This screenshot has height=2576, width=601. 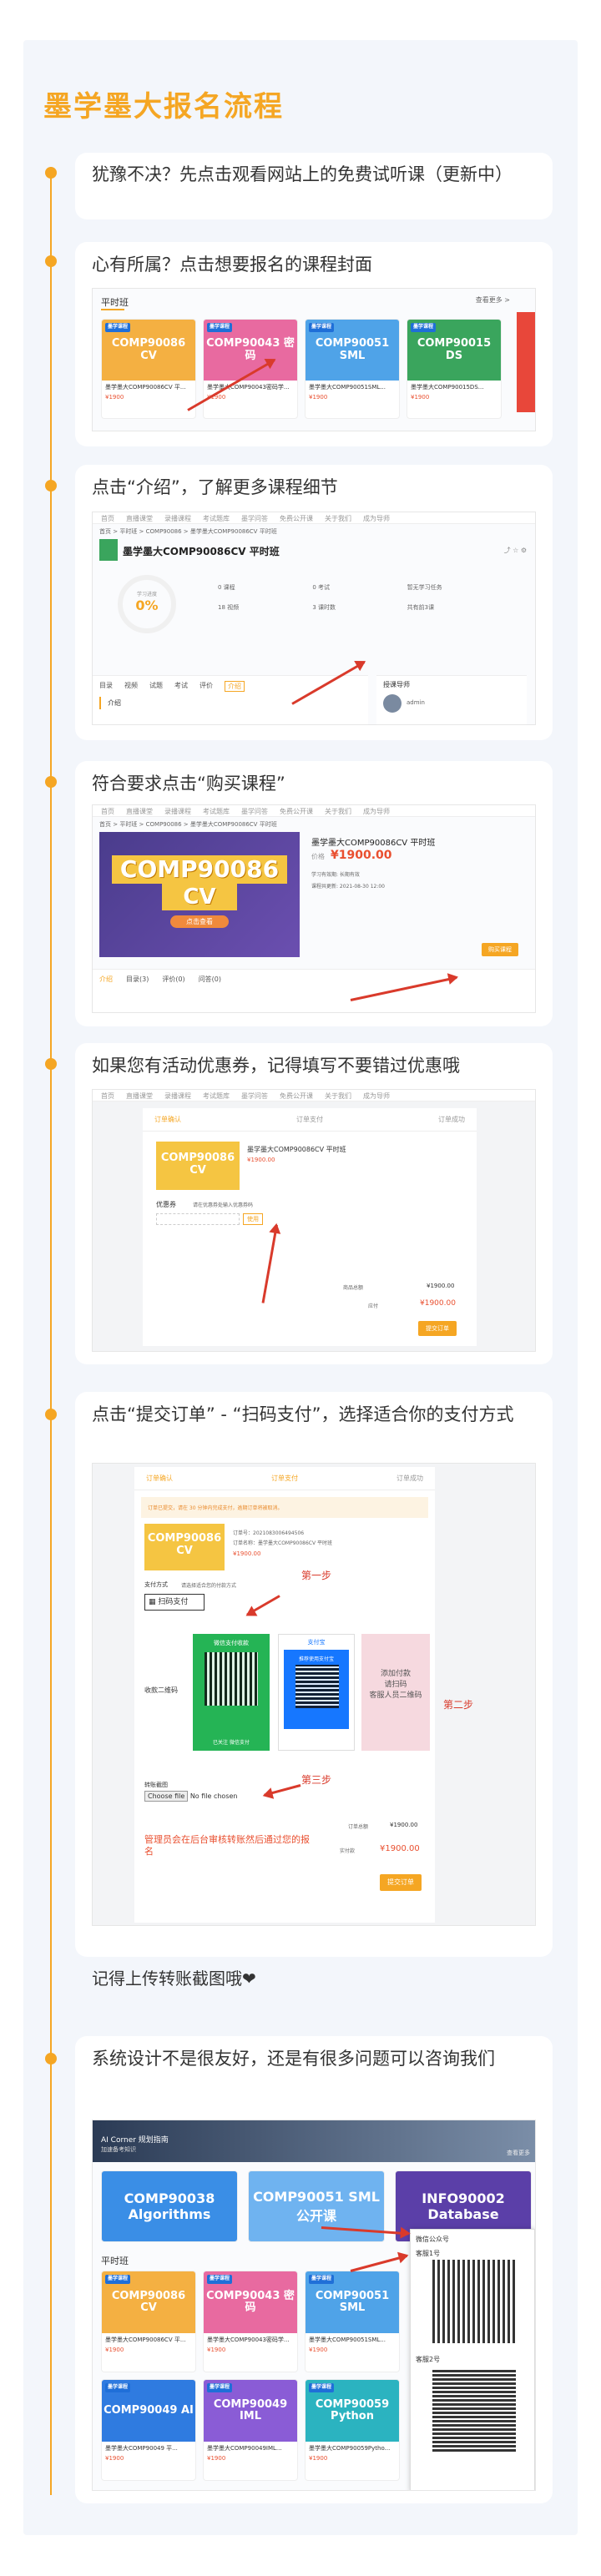 I want to click on course-cover: 墨学课程 COMP90015 DS, so click(x=454, y=350).